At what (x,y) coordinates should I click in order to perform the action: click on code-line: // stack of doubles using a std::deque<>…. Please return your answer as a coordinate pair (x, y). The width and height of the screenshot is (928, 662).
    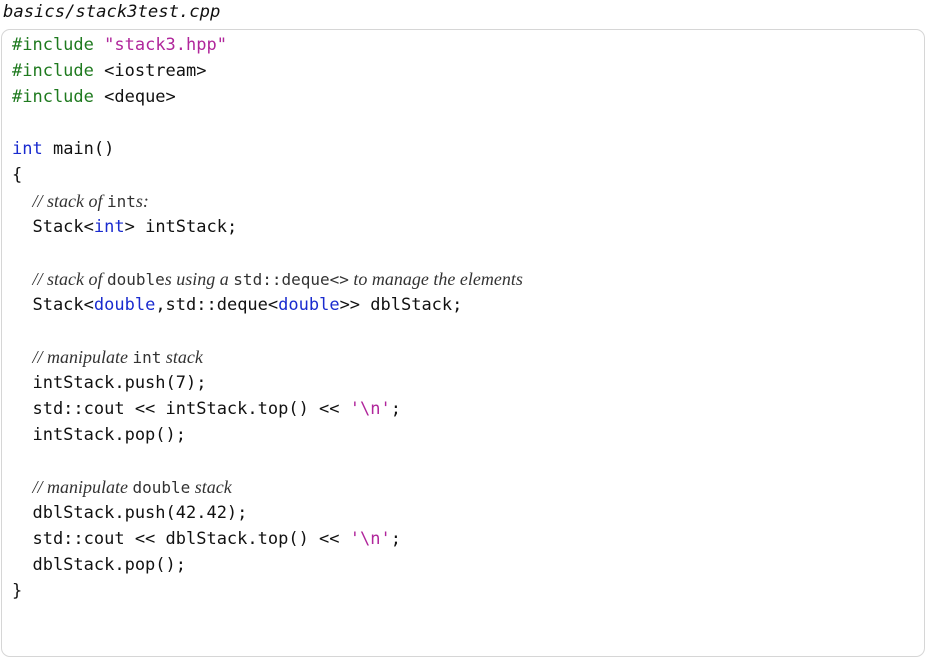
    Looking at the image, I should click on (267, 279).